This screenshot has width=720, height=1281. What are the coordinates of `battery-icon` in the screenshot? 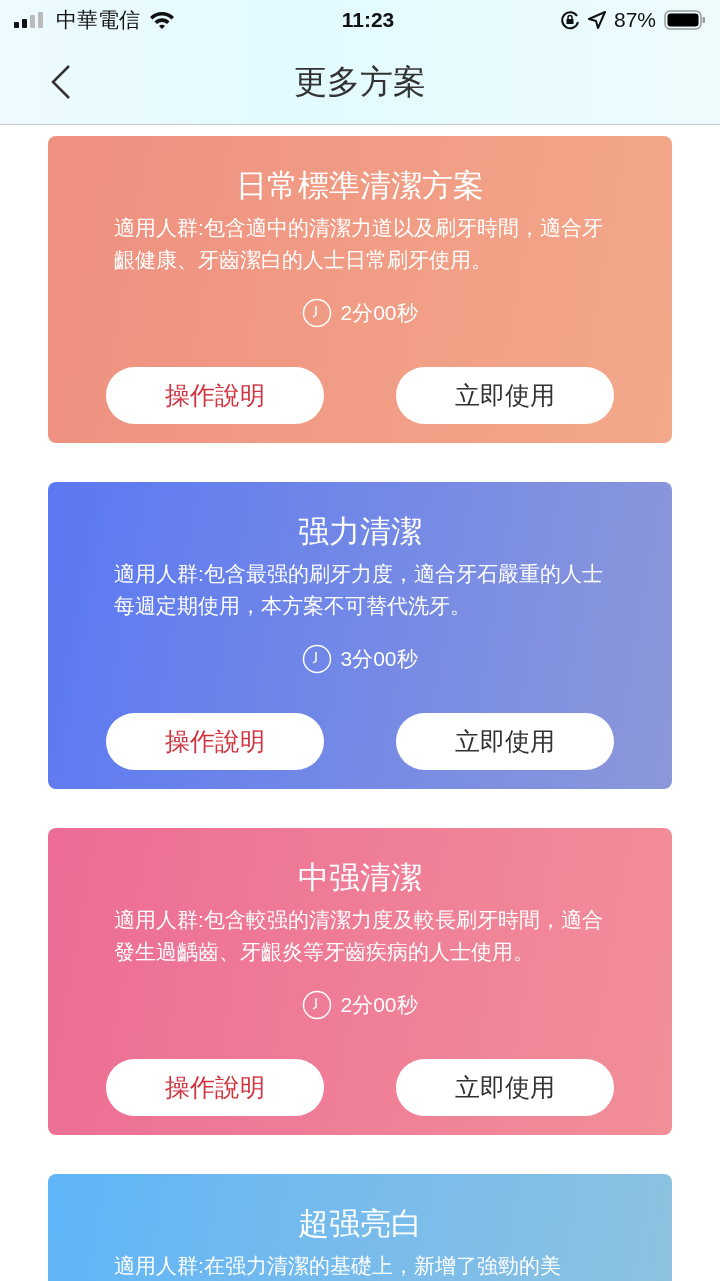 It's located at (685, 20).